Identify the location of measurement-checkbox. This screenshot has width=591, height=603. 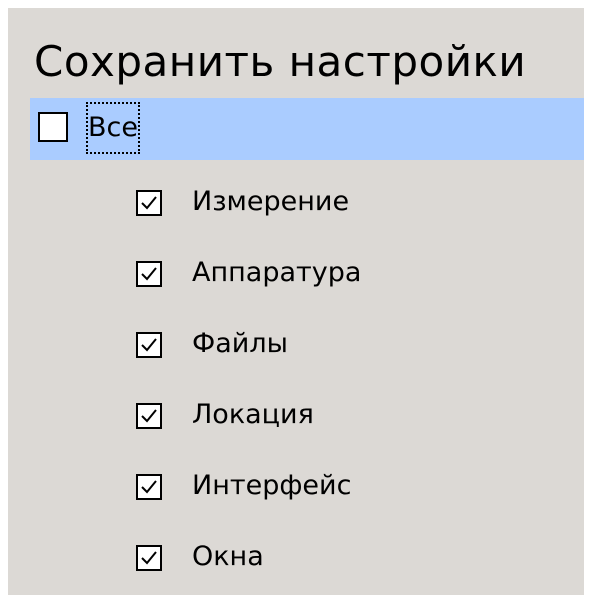
(149, 203).